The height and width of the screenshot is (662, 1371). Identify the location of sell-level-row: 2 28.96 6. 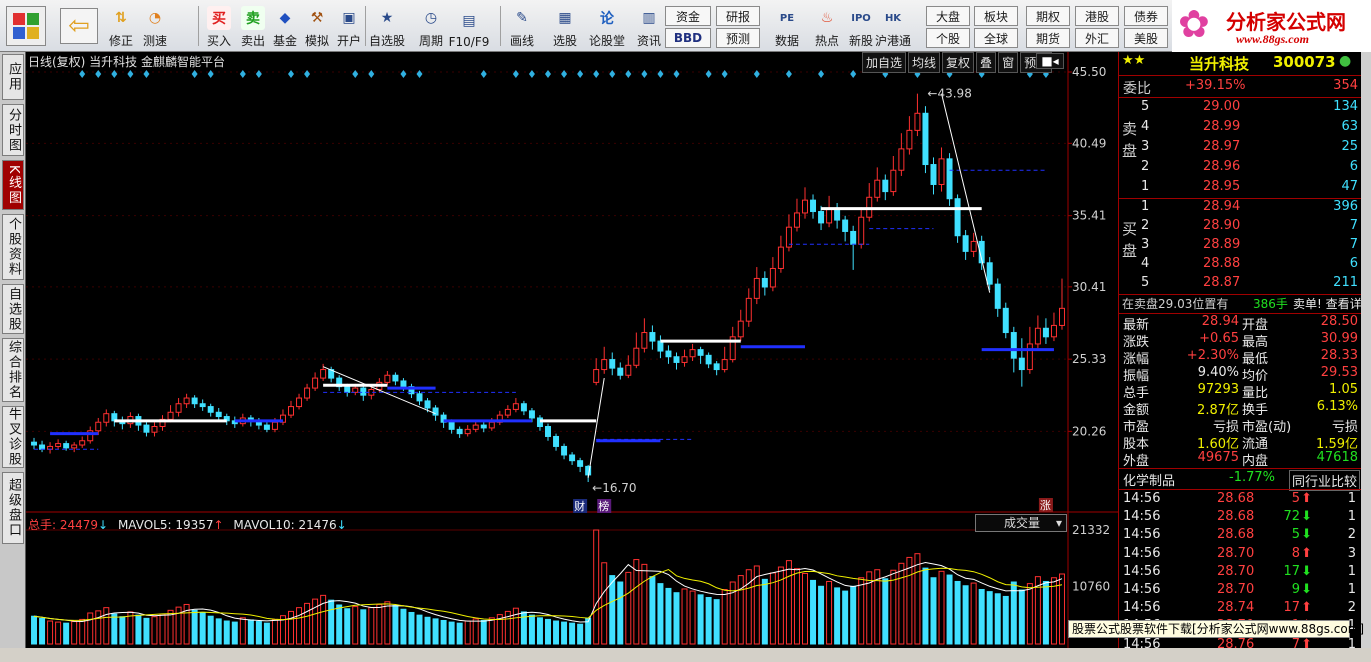
(1240, 168).